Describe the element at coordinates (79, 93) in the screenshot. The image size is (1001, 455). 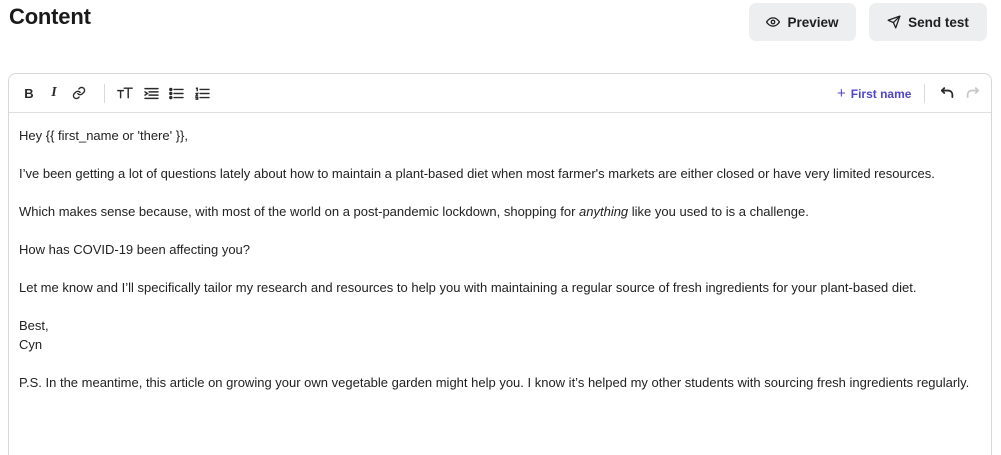
I see `link-icon` at that location.